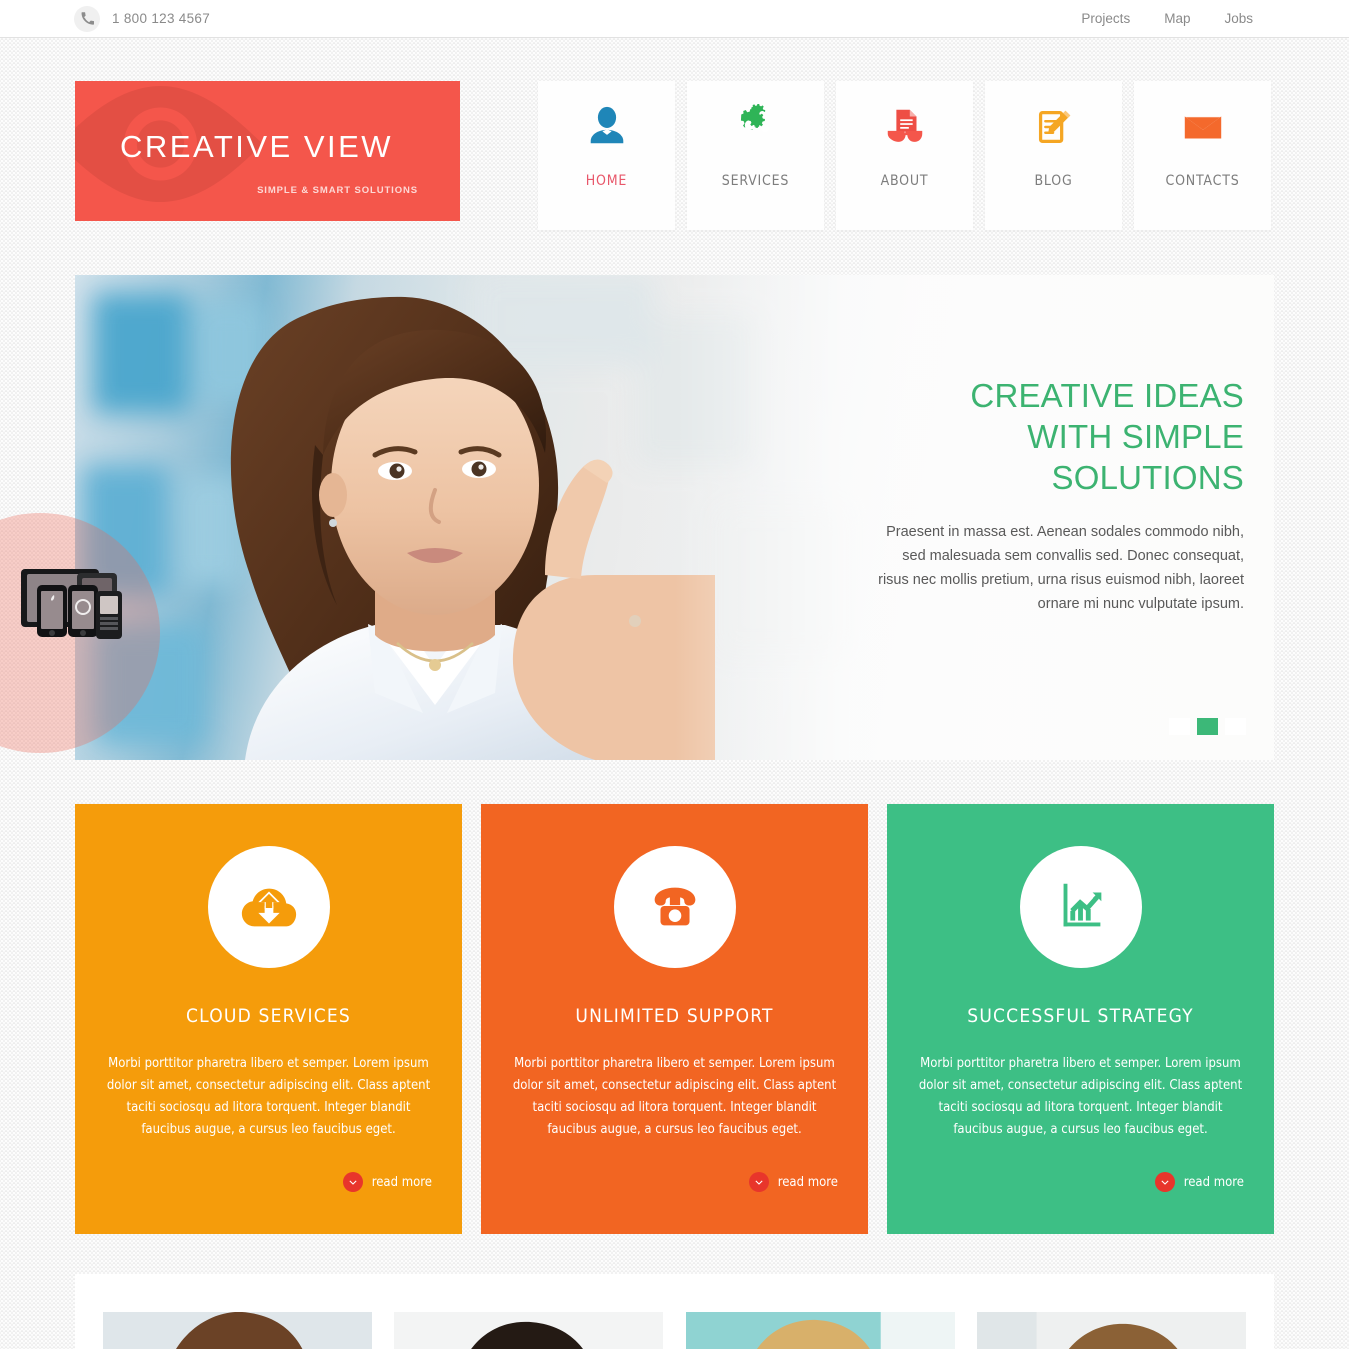  I want to click on nav-item-services: SERVICES, so click(755, 155).